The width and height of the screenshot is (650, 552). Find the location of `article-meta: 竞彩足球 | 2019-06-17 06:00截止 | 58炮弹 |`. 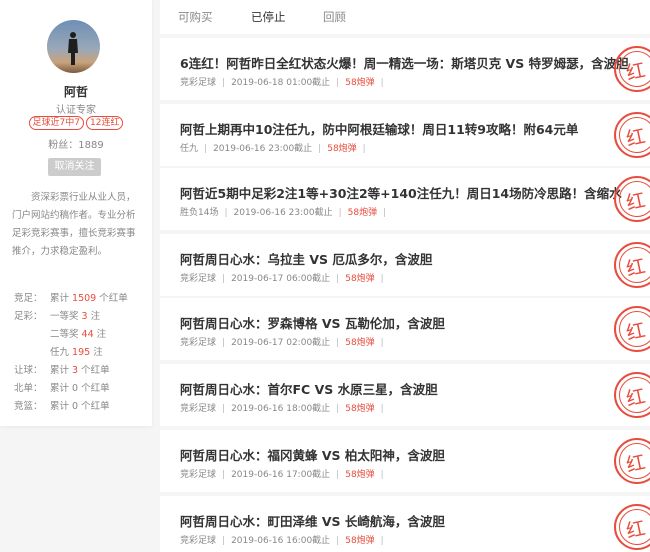

article-meta: 竞彩足球 | 2019-06-17 06:00截止 | 58炮弹 | is located at coordinates (285, 277).